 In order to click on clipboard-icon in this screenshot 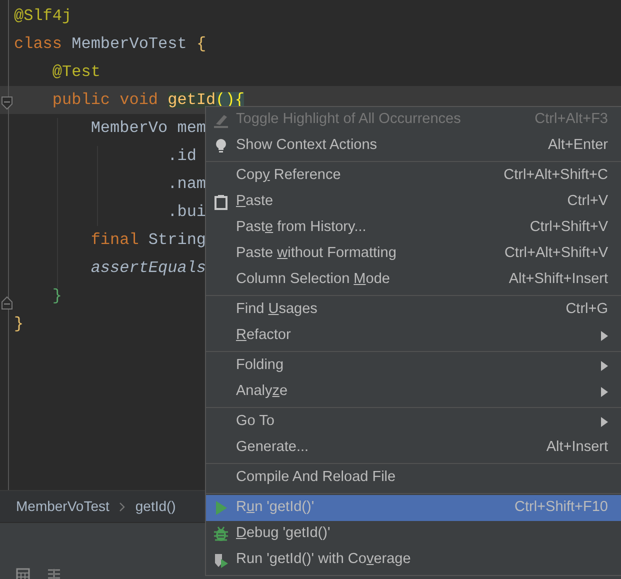, I will do `click(221, 202)`.